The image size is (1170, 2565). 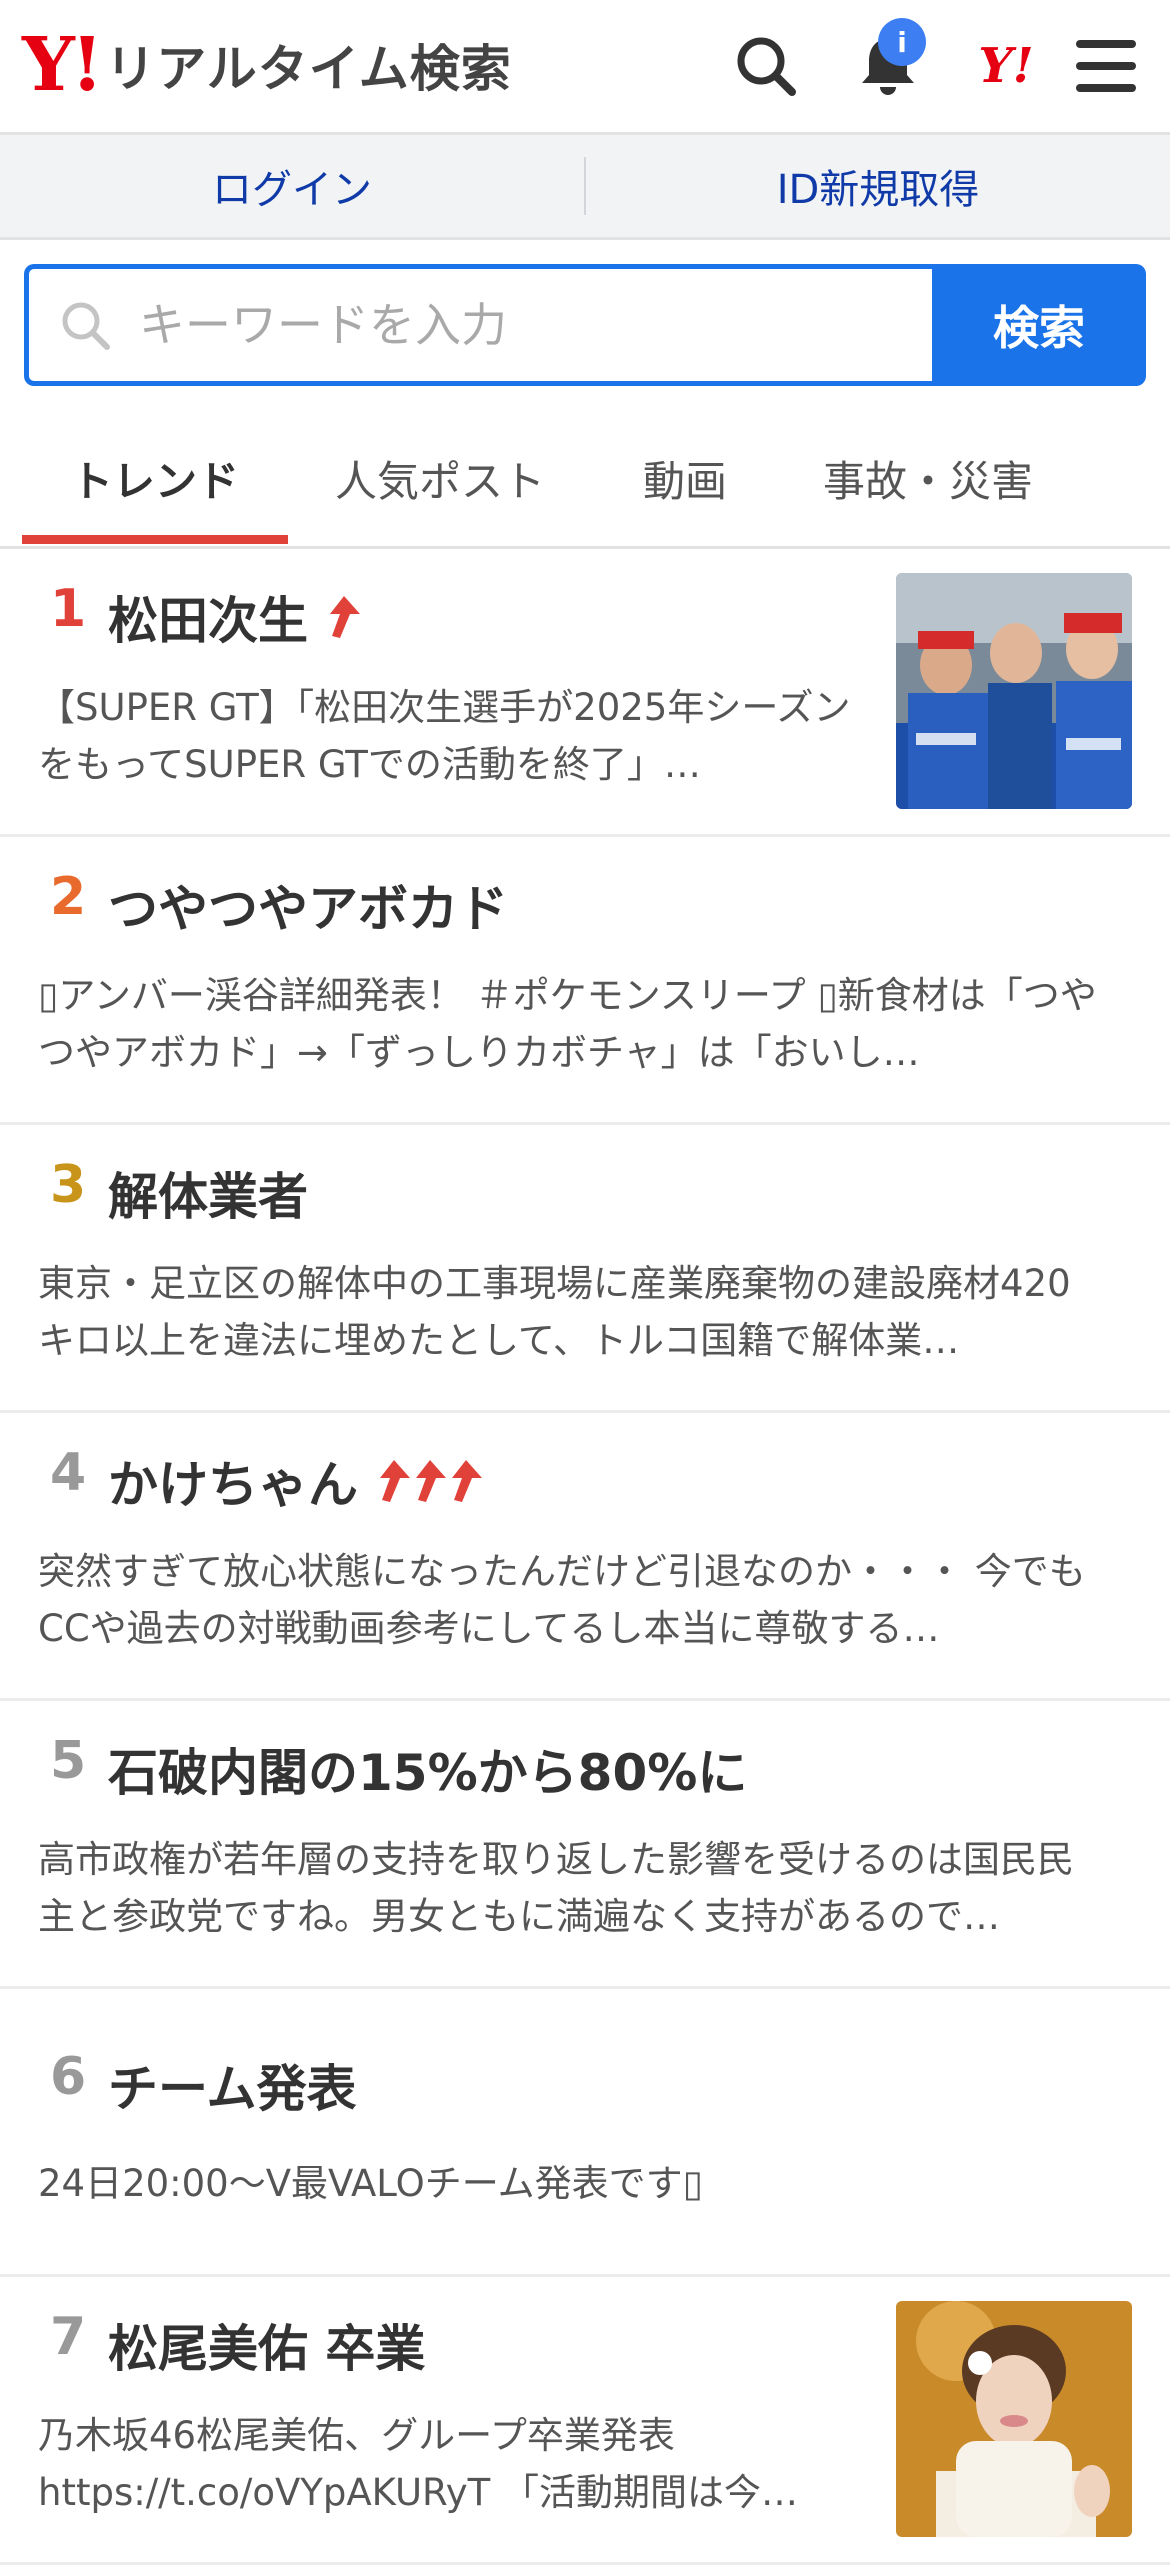 What do you see at coordinates (534, 325) in the screenshot?
I see `search-input` at bounding box center [534, 325].